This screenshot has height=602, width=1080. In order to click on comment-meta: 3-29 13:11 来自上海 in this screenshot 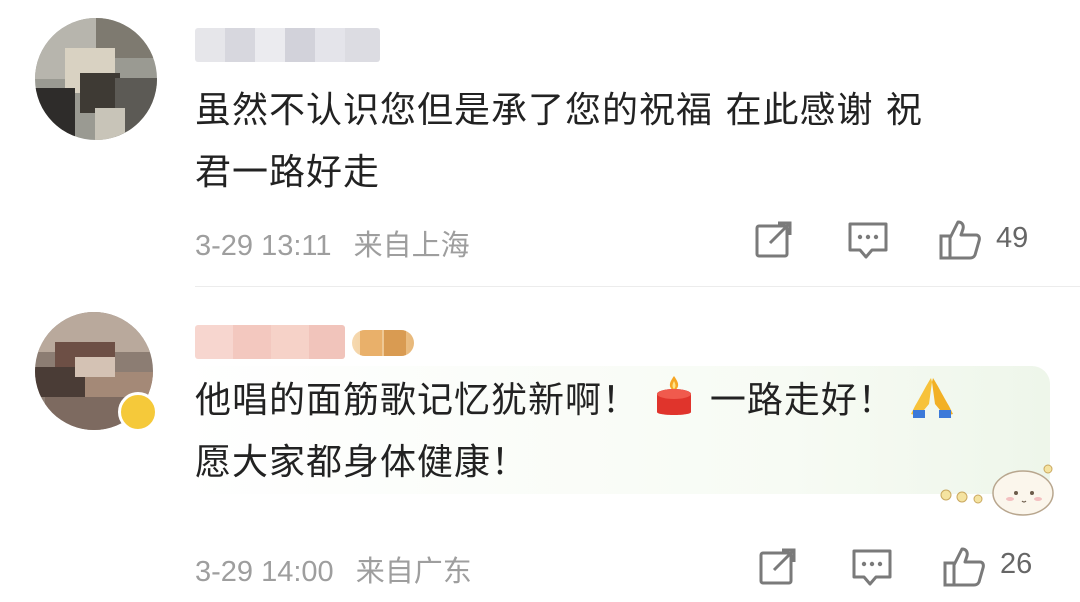, I will do `click(339, 243)`.